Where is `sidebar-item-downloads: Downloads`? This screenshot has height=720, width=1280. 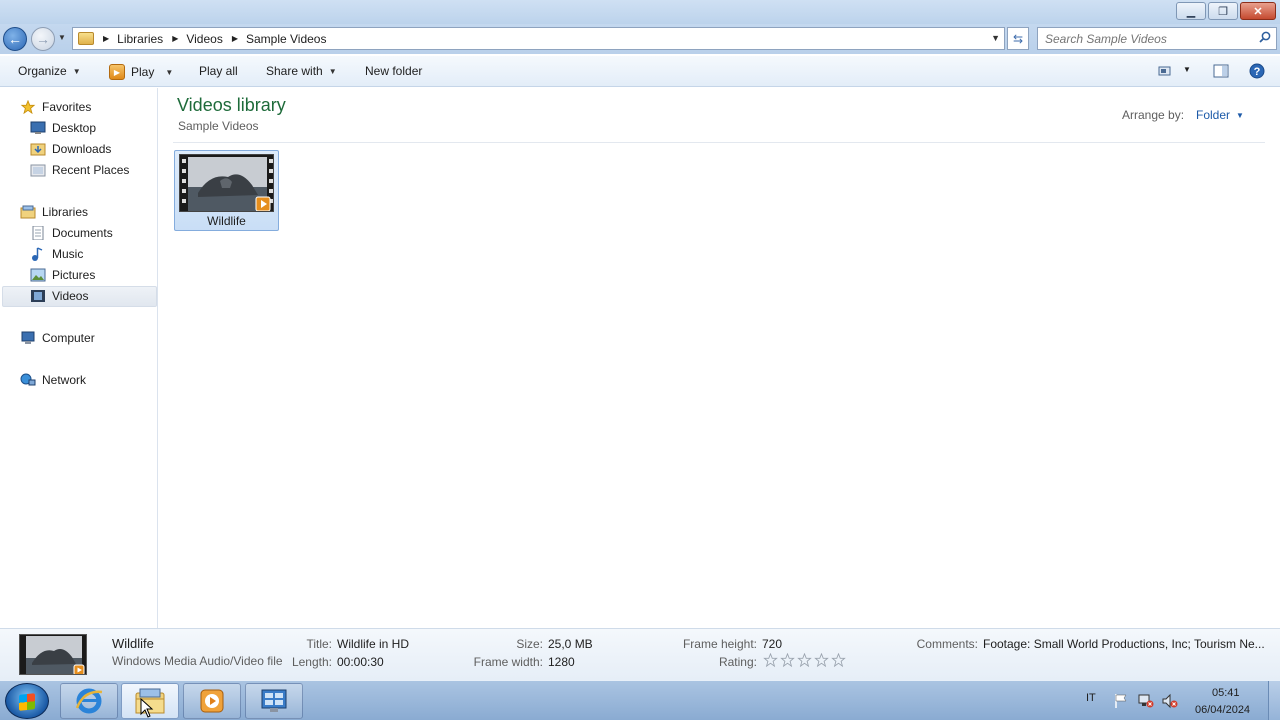 sidebar-item-downloads: Downloads is located at coordinates (70, 149).